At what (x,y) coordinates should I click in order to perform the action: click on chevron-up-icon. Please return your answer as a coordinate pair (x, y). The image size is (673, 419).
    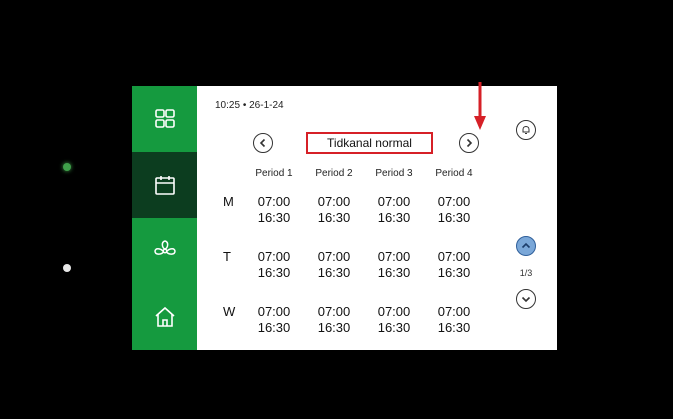
    Looking at the image, I should click on (526, 245).